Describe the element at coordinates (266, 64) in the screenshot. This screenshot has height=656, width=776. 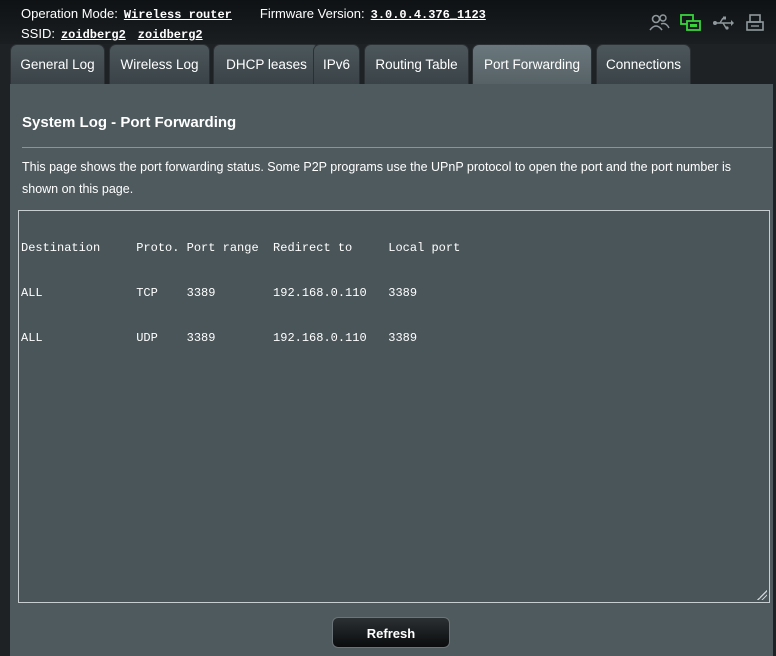
I see `tab-dhcp-leases: DHCP leases` at that location.